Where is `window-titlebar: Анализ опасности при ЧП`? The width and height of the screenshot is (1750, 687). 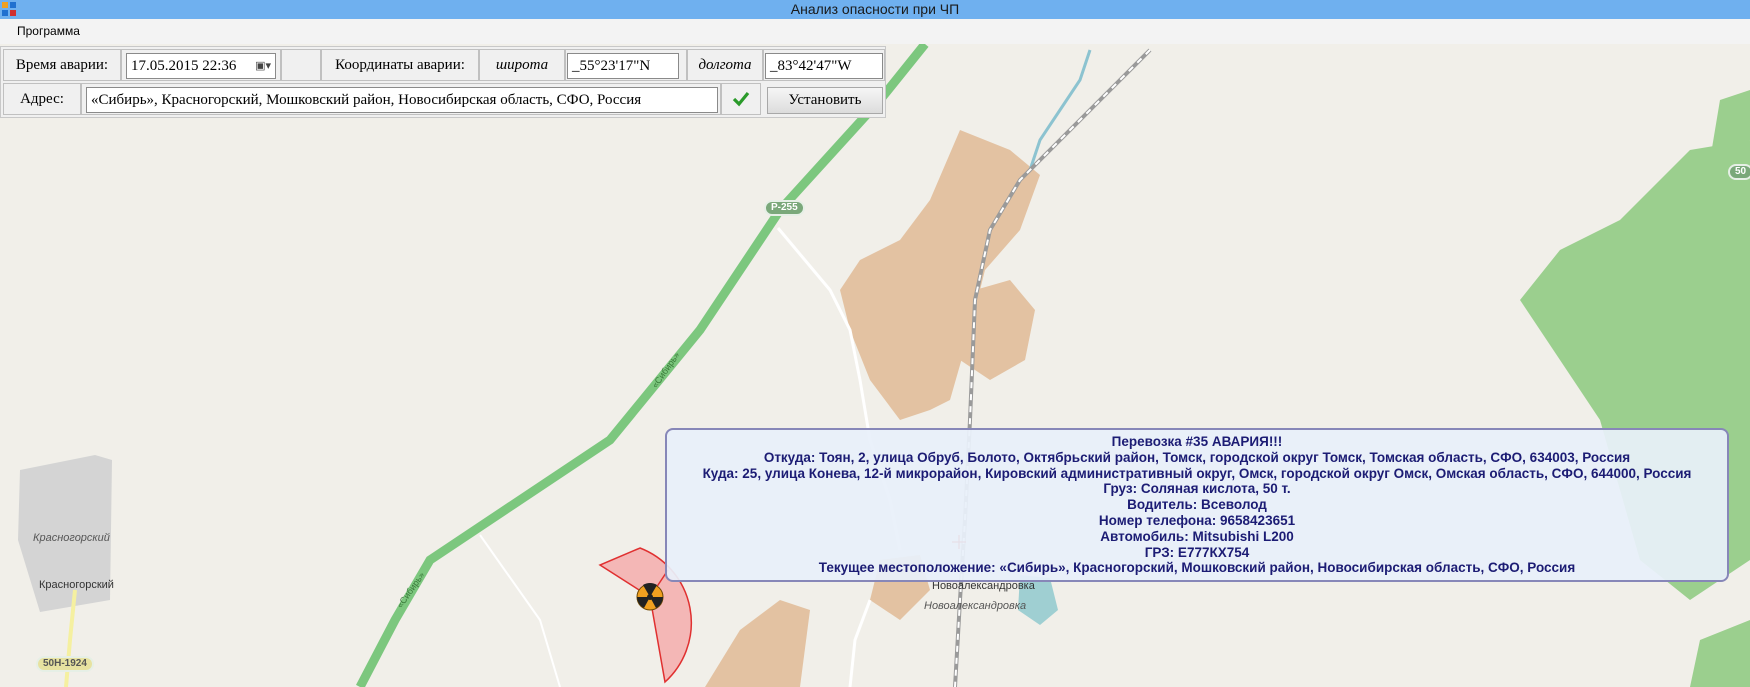
window-titlebar: Анализ опасности при ЧП is located at coordinates (875, 9).